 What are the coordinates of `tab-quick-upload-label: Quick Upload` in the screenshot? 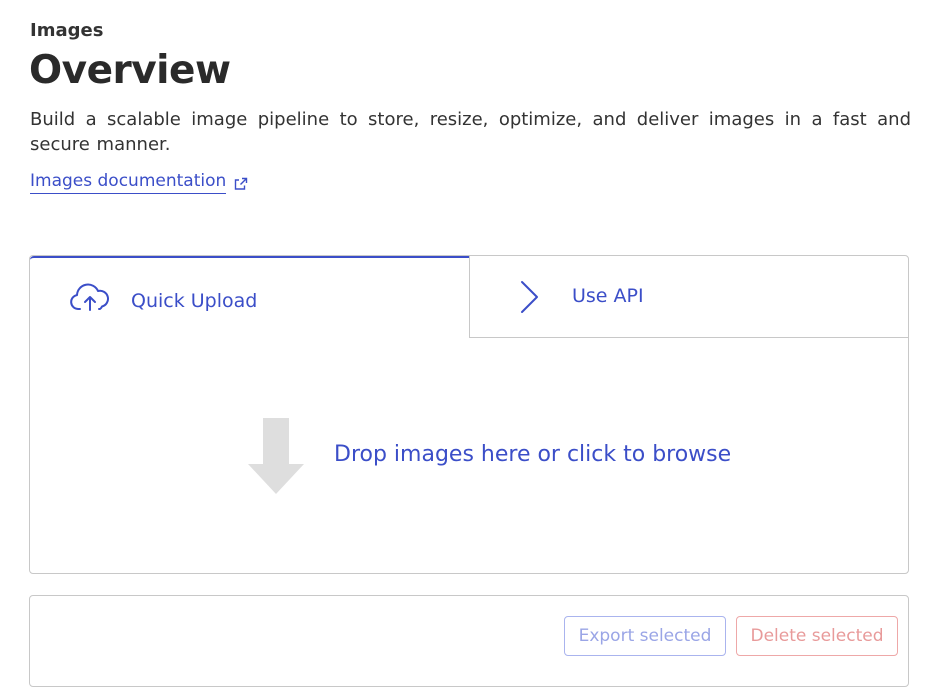 It's located at (194, 301).